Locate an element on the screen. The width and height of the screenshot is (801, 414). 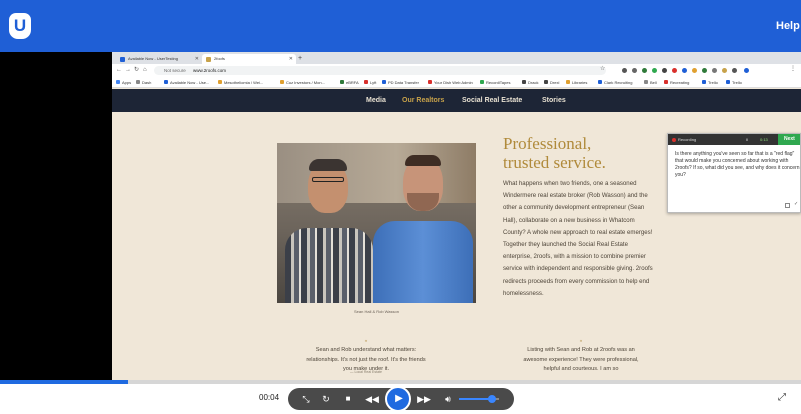
usertesting-logo: U is located at coordinates (20, 26).